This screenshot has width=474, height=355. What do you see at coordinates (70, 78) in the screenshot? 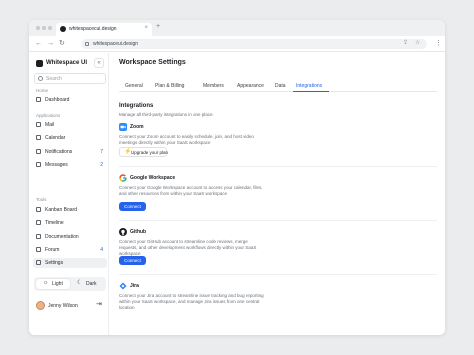
I see `sidebar-search-input: Search` at bounding box center [70, 78].